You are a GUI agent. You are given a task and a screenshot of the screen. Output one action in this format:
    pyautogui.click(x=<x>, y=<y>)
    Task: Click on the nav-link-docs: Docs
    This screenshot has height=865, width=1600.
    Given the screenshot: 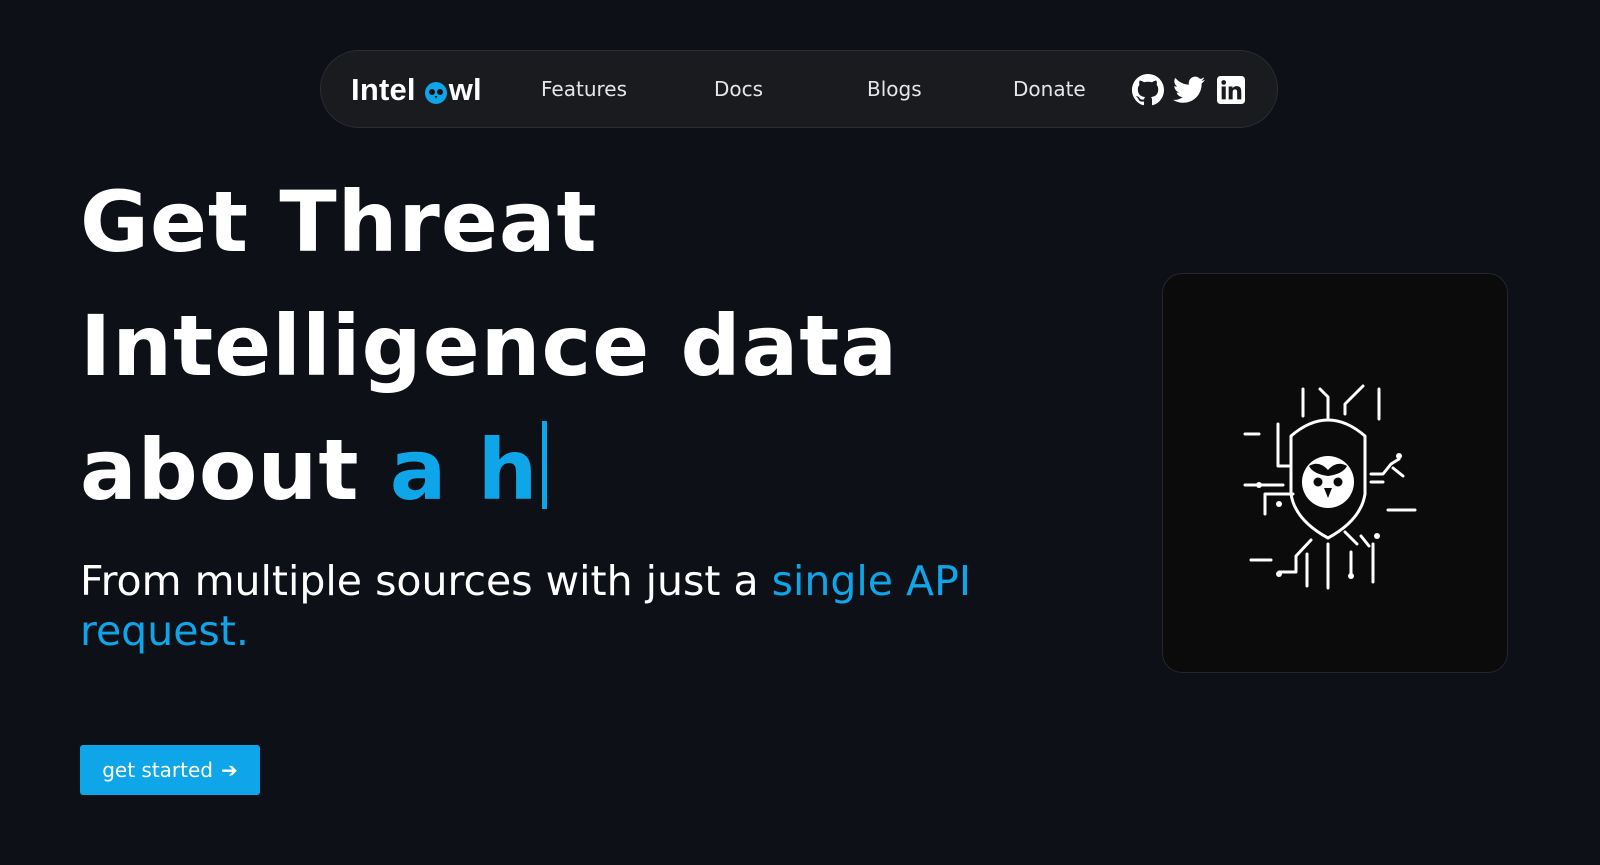 What is the action you would take?
    pyautogui.click(x=738, y=89)
    